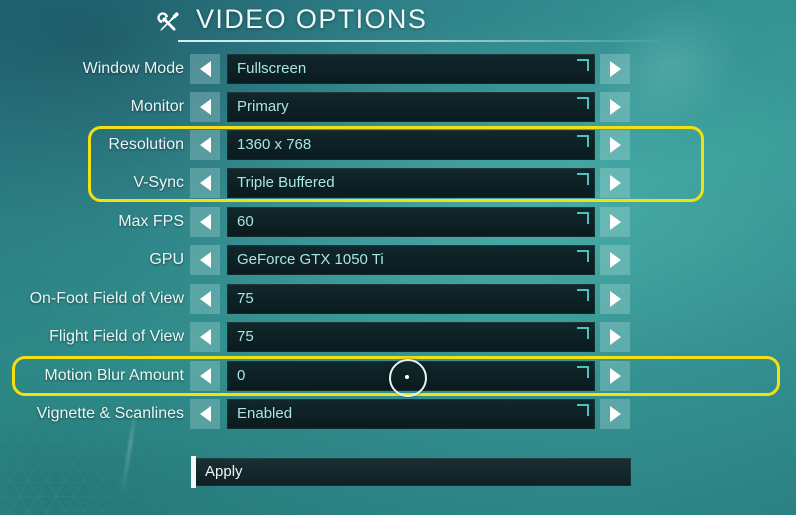 The image size is (796, 515). I want to click on decrement-button-resolution, so click(205, 145).